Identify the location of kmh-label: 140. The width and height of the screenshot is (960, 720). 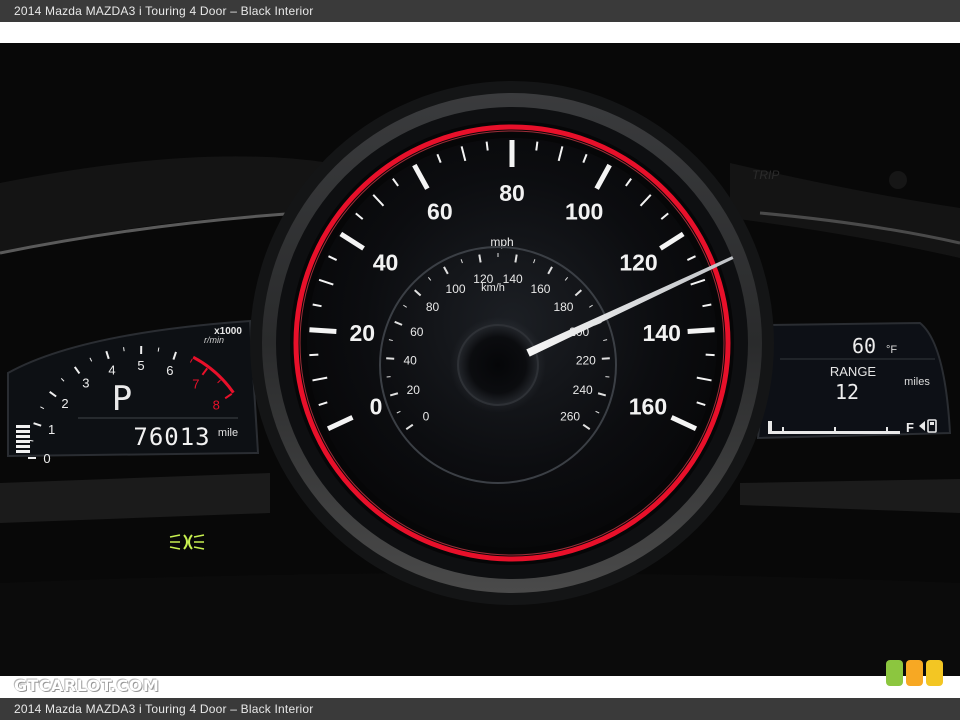
(513, 279).